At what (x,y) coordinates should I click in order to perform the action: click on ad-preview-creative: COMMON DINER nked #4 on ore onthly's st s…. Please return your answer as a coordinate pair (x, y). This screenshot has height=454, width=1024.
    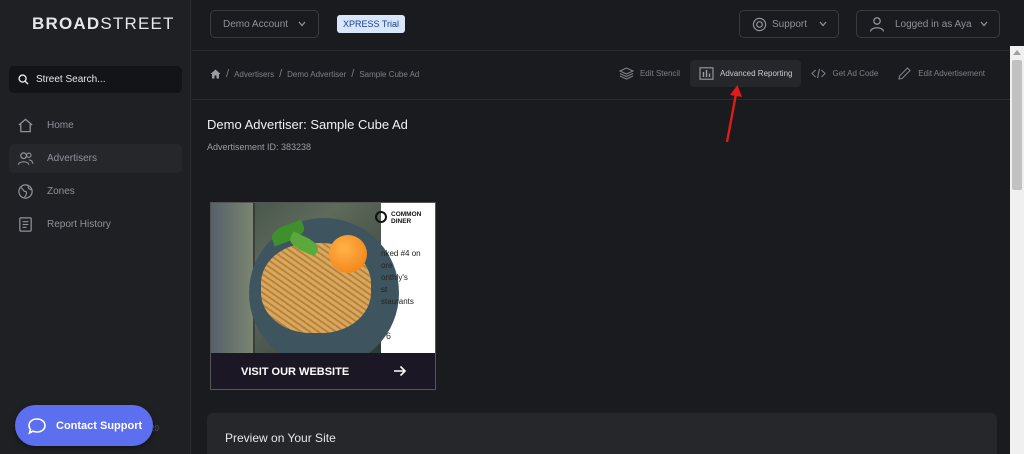
    Looking at the image, I should click on (323, 296).